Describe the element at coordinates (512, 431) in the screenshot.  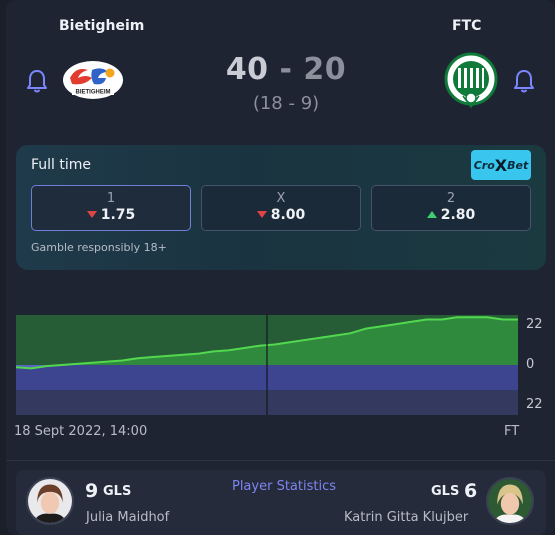
I see `chart-end-label: FT` at that location.